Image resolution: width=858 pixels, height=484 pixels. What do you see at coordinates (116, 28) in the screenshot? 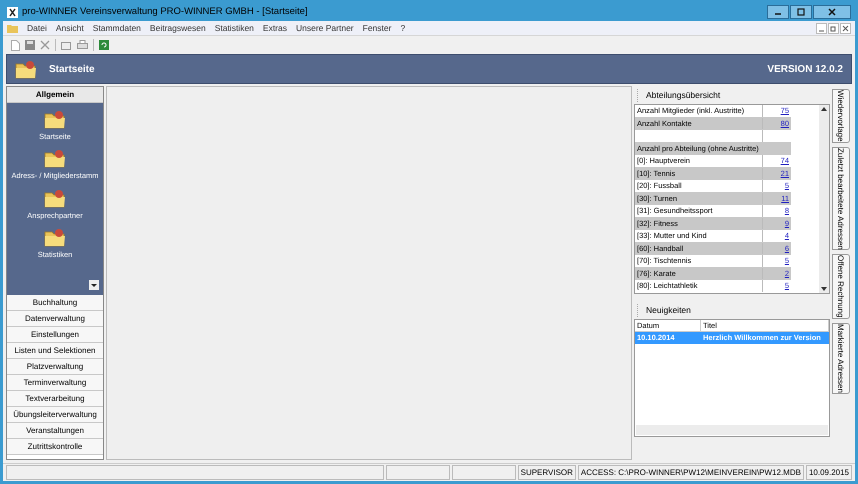
I see `menu-item: Stammdaten` at bounding box center [116, 28].